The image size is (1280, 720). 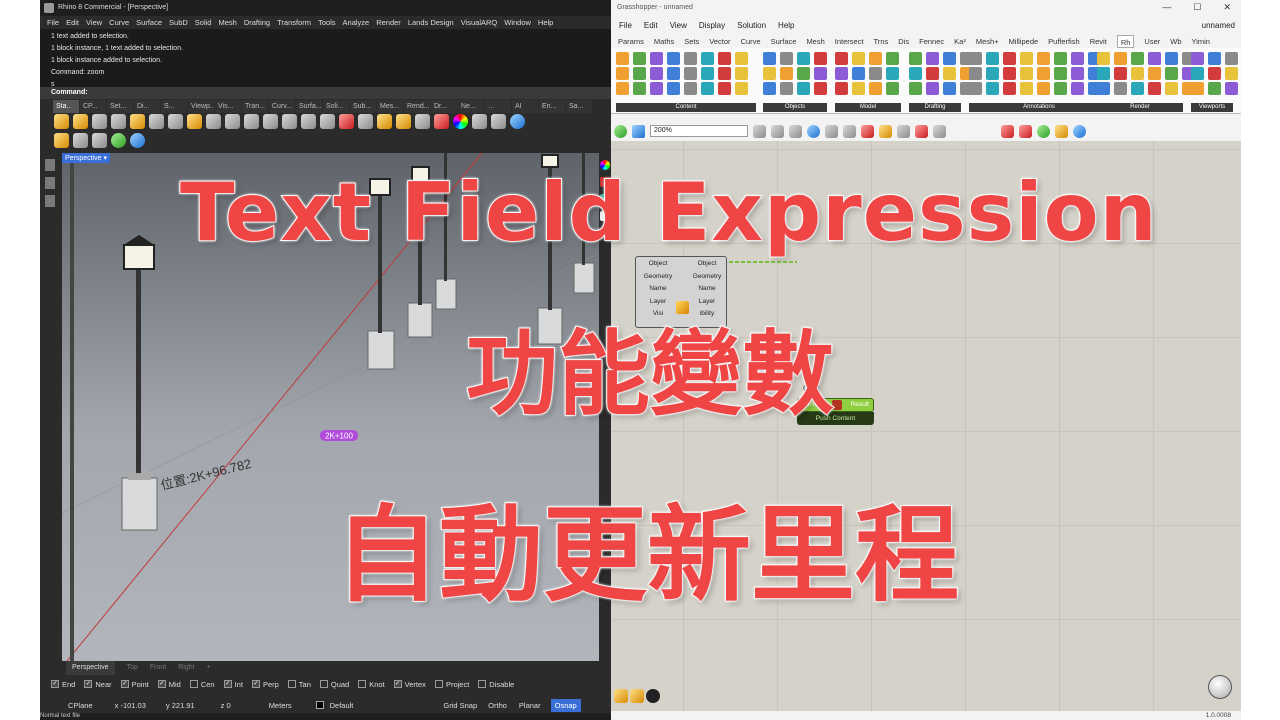 I want to click on navigation-orb-icon, so click(x=1220, y=687).